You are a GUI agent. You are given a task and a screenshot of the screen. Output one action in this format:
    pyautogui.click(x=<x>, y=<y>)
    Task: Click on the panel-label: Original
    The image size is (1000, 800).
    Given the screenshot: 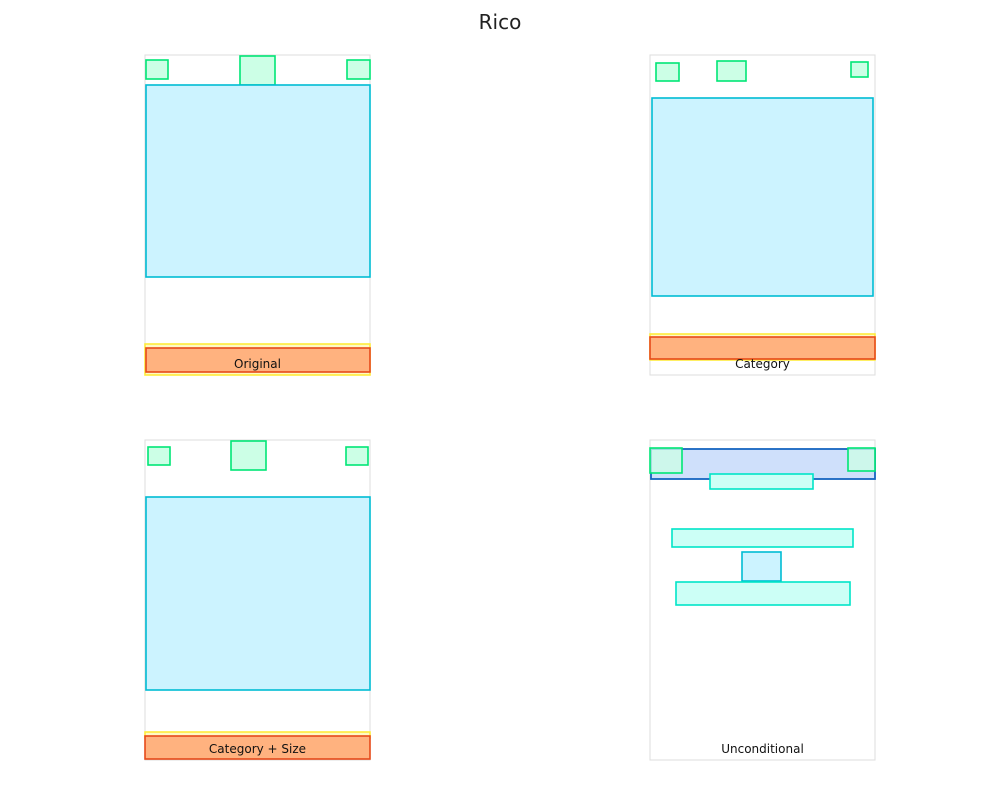 What is the action you would take?
    pyautogui.click(x=257, y=364)
    